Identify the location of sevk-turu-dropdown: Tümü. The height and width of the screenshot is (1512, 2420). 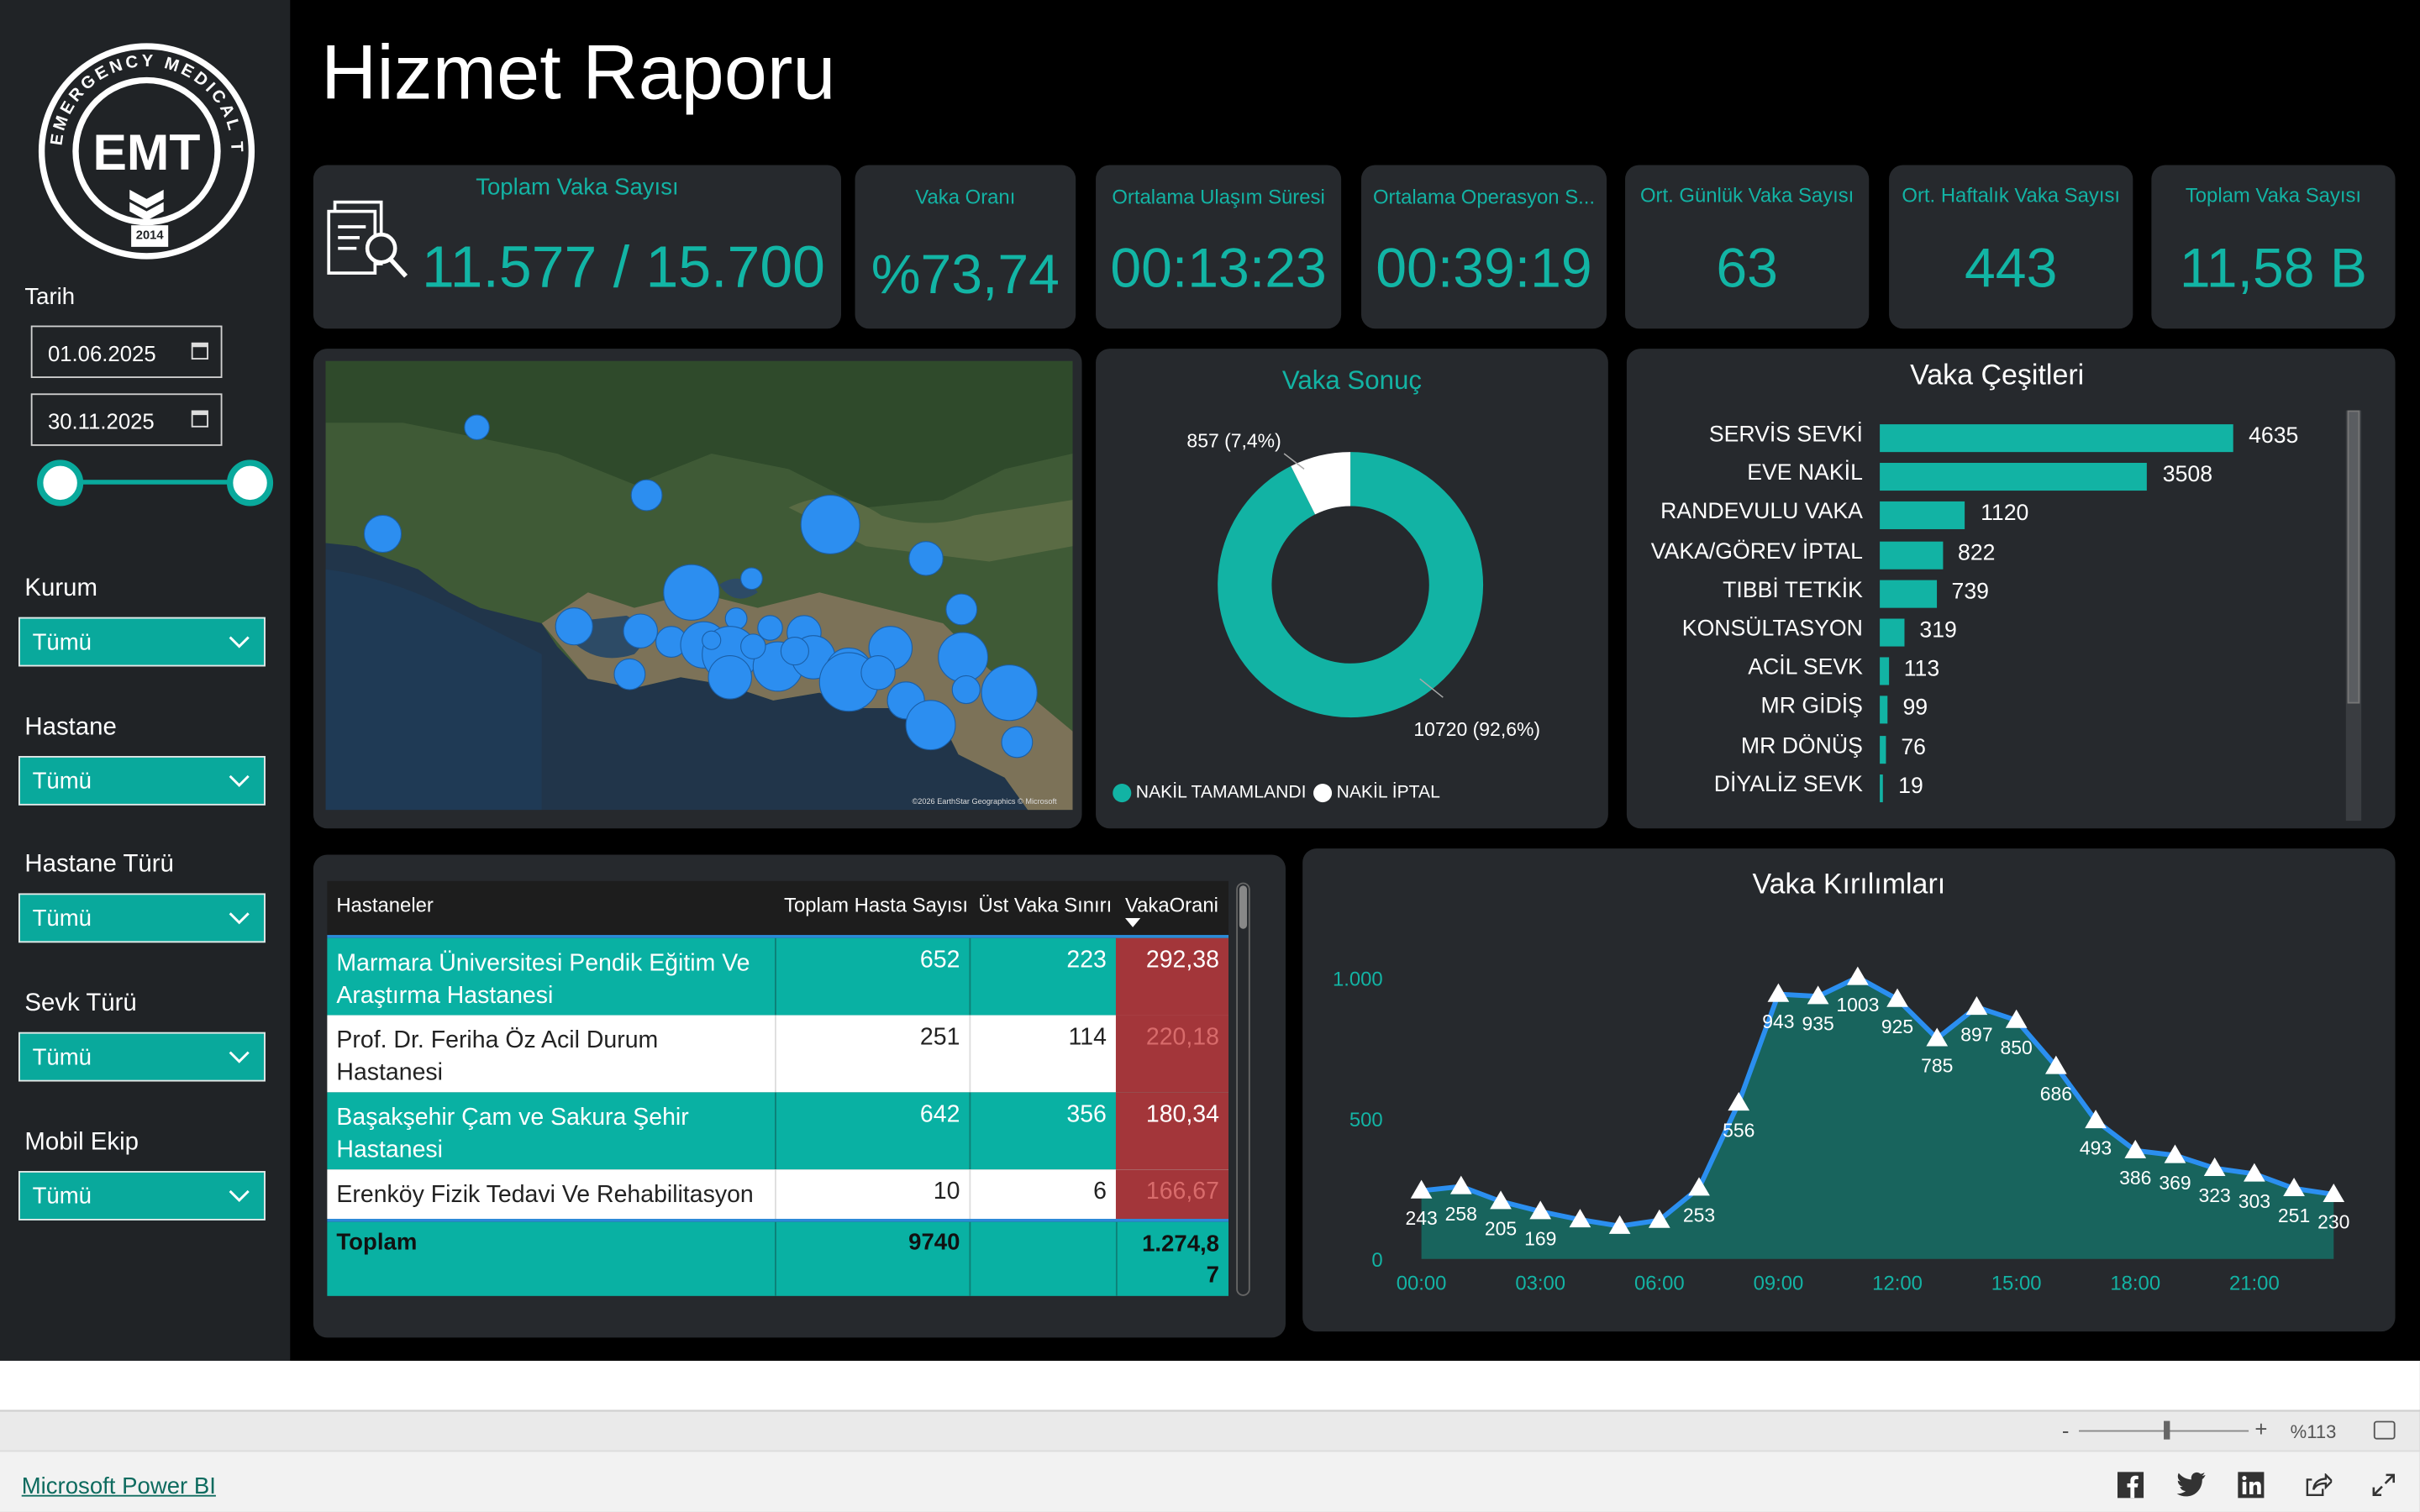
(142, 1057).